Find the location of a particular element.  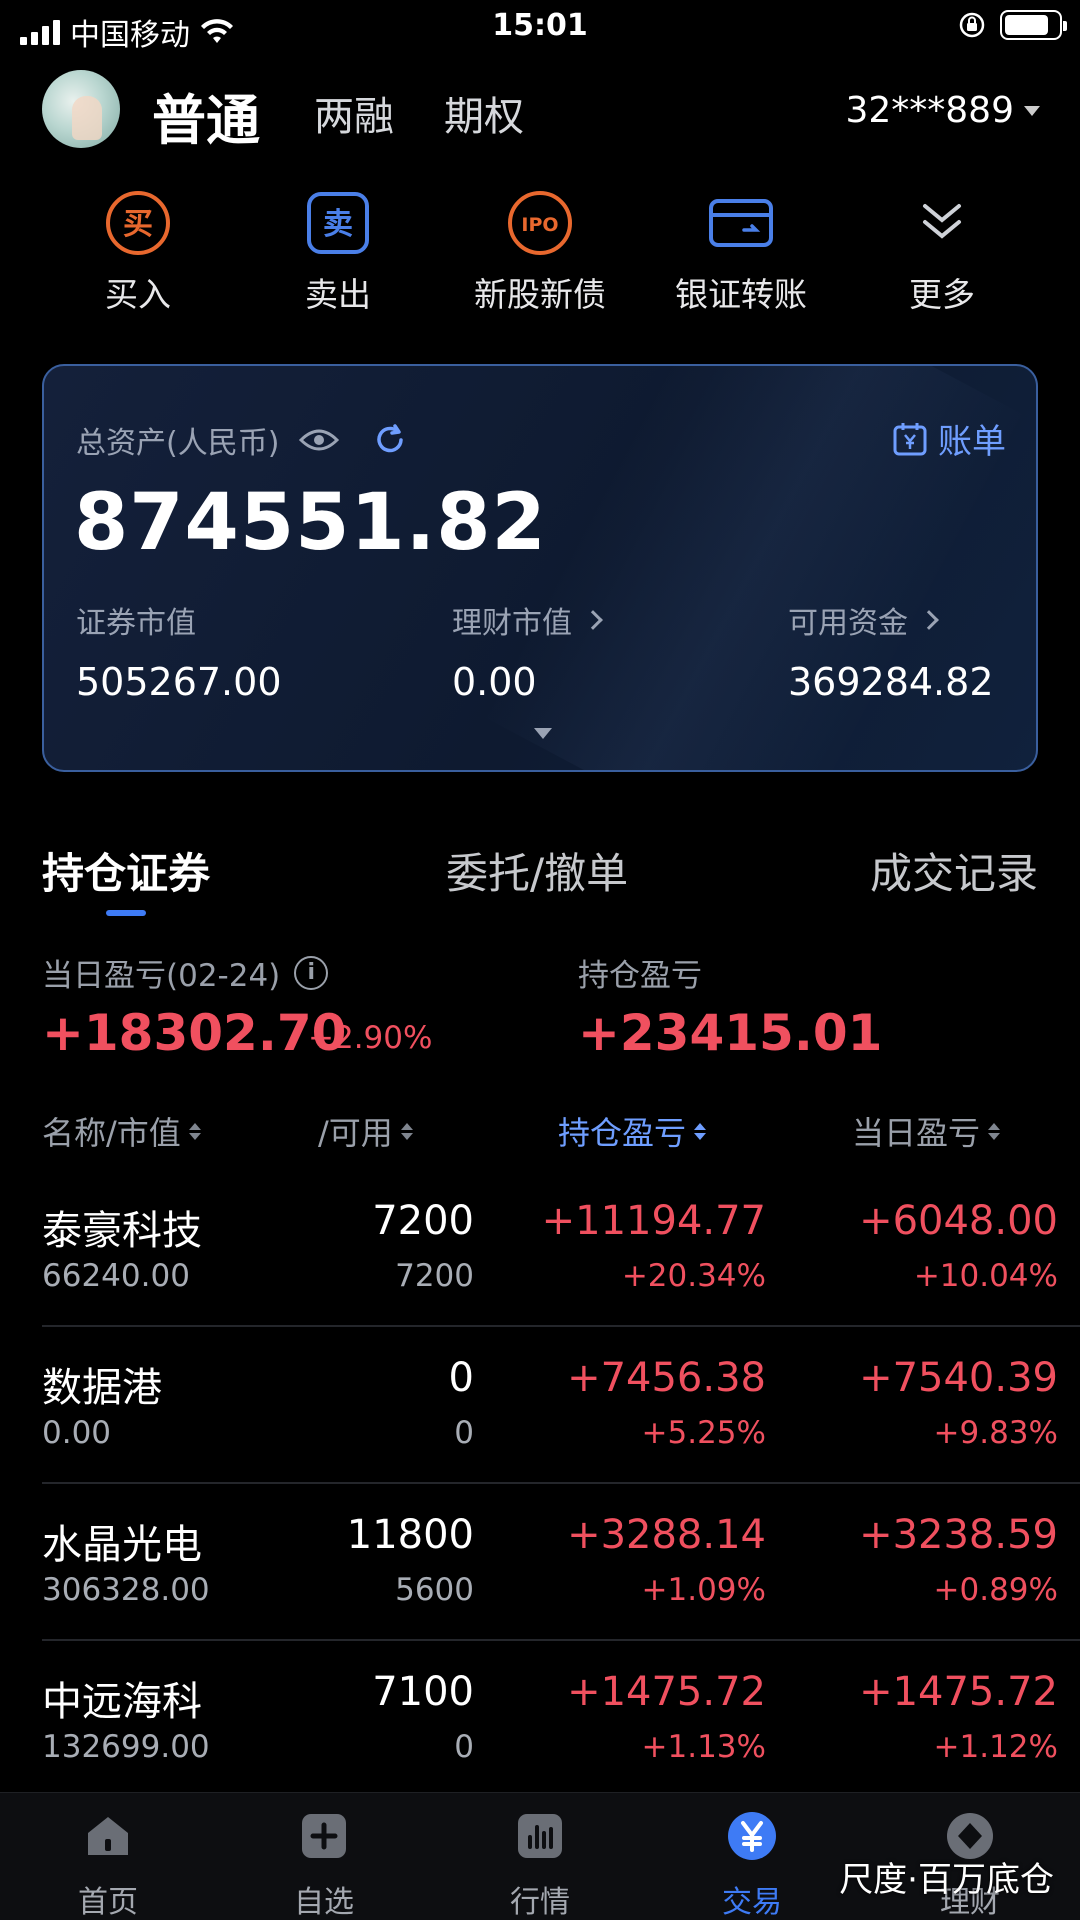

chevron-double-down-icon is located at coordinates (942, 221).